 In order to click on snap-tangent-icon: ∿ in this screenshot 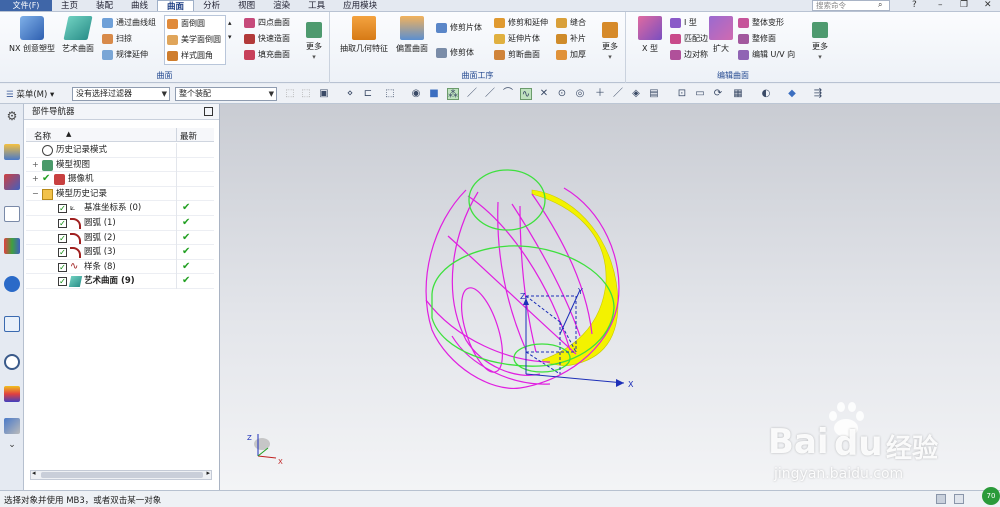, I will do `click(526, 94)`.